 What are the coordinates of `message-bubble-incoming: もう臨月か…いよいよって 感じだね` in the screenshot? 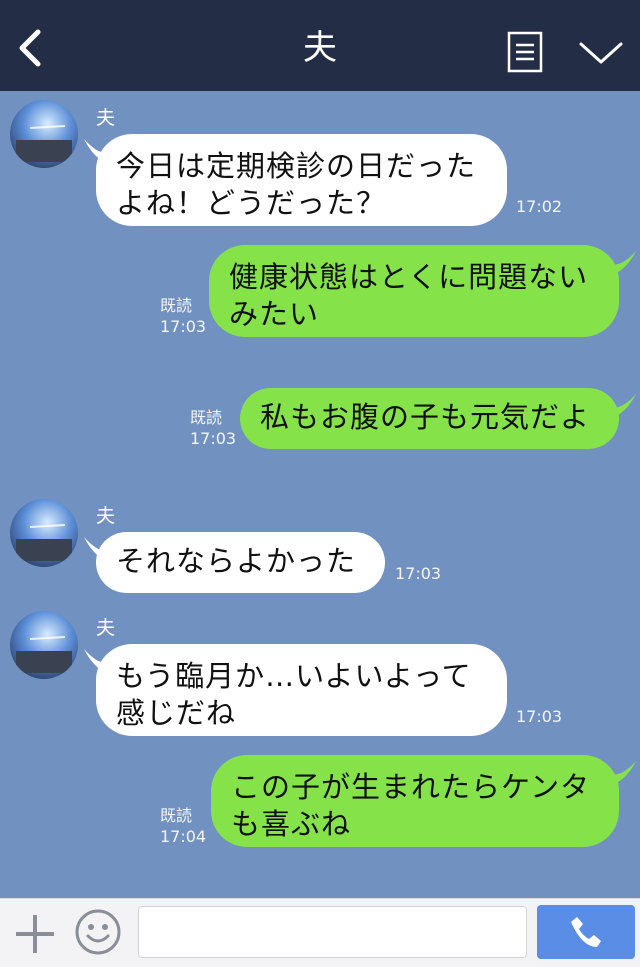 It's located at (301, 690).